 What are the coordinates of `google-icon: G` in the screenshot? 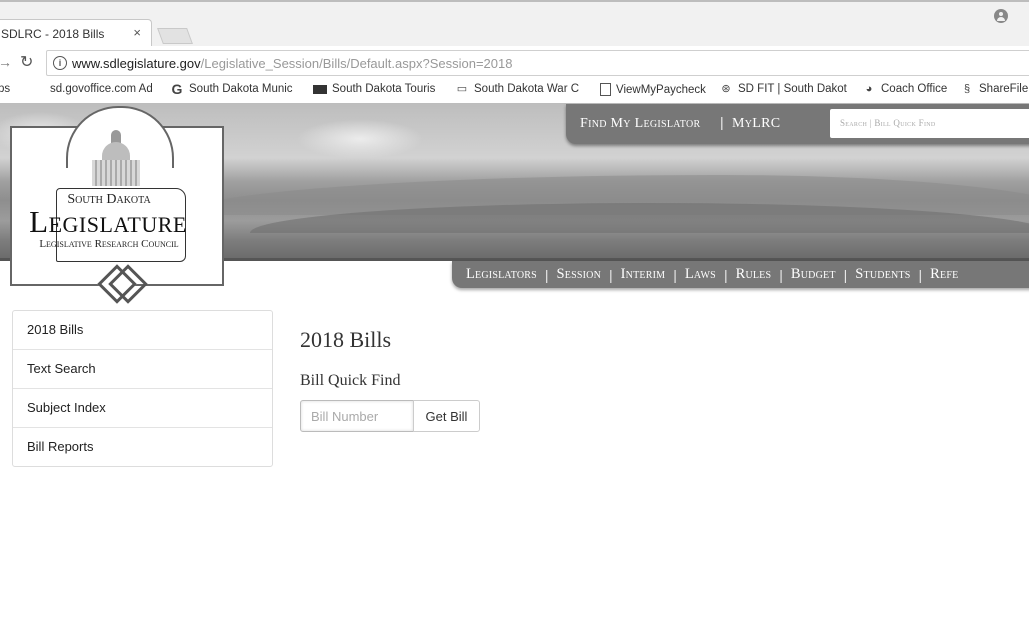 It's located at (177, 89).